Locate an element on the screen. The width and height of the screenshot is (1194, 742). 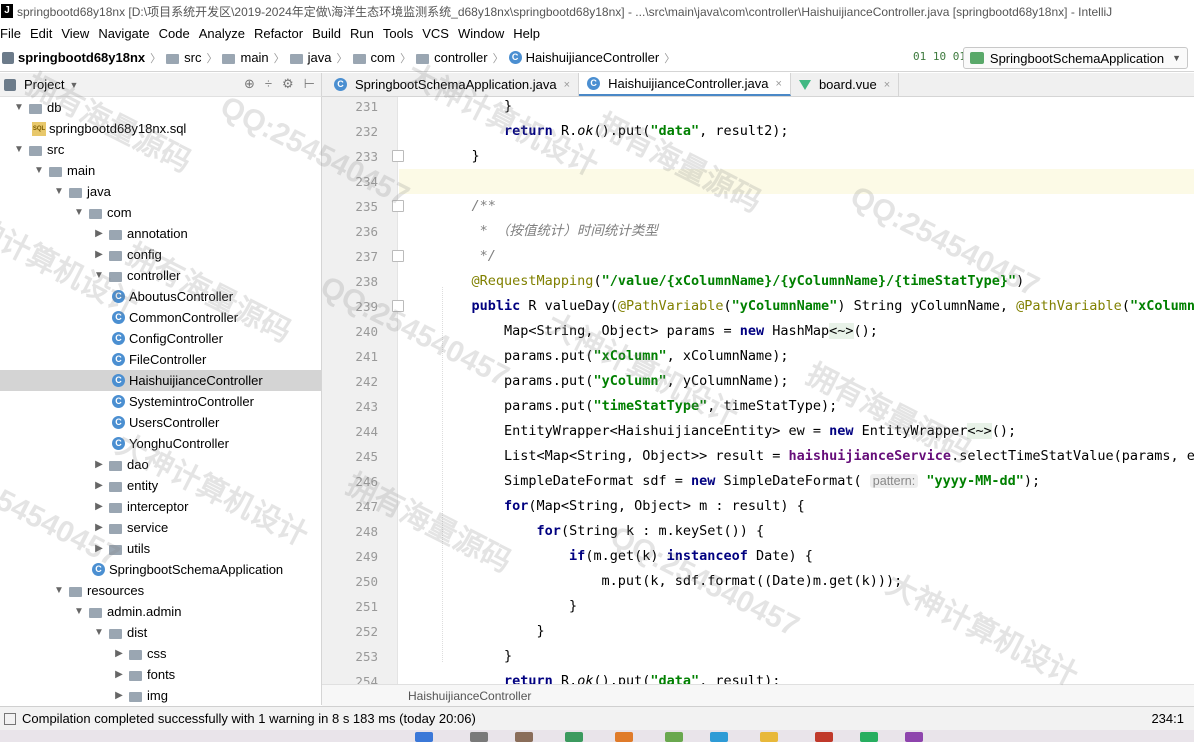
tree-item: ▼ main is located at coordinates (160, 170).